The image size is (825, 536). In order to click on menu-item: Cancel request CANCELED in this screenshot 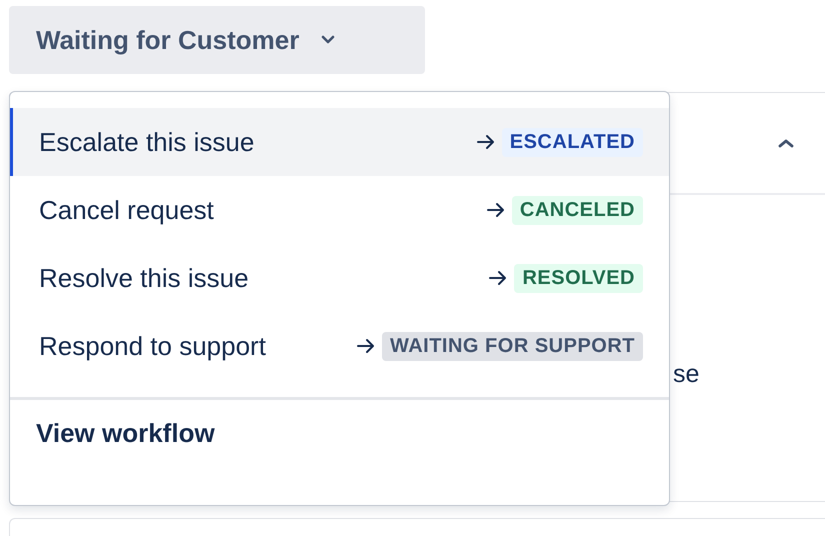, I will do `click(339, 210)`.